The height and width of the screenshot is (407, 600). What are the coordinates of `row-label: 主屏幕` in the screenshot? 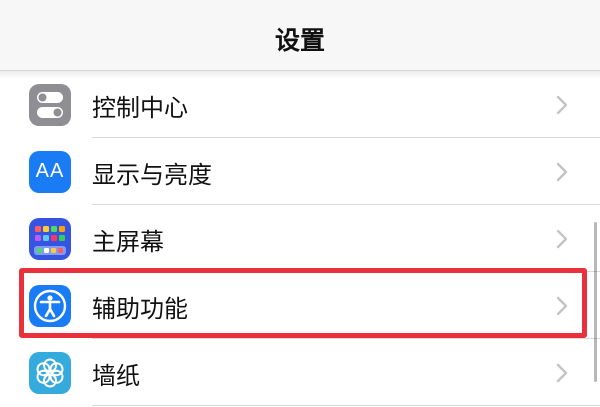 It's located at (128, 242).